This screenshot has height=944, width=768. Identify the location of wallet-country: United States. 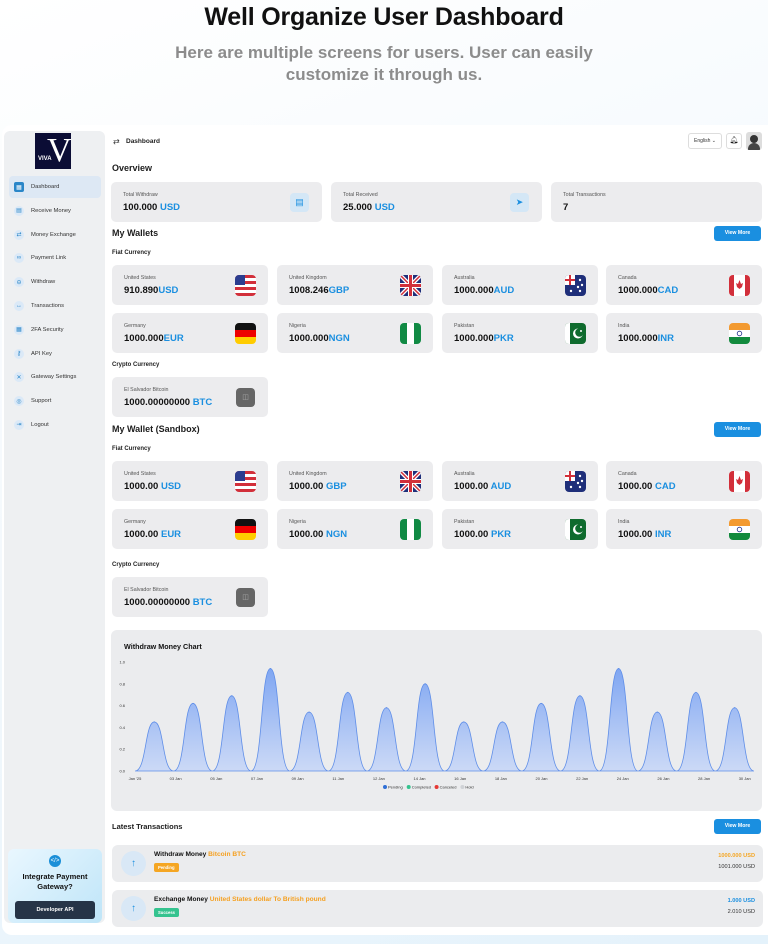
(140, 474).